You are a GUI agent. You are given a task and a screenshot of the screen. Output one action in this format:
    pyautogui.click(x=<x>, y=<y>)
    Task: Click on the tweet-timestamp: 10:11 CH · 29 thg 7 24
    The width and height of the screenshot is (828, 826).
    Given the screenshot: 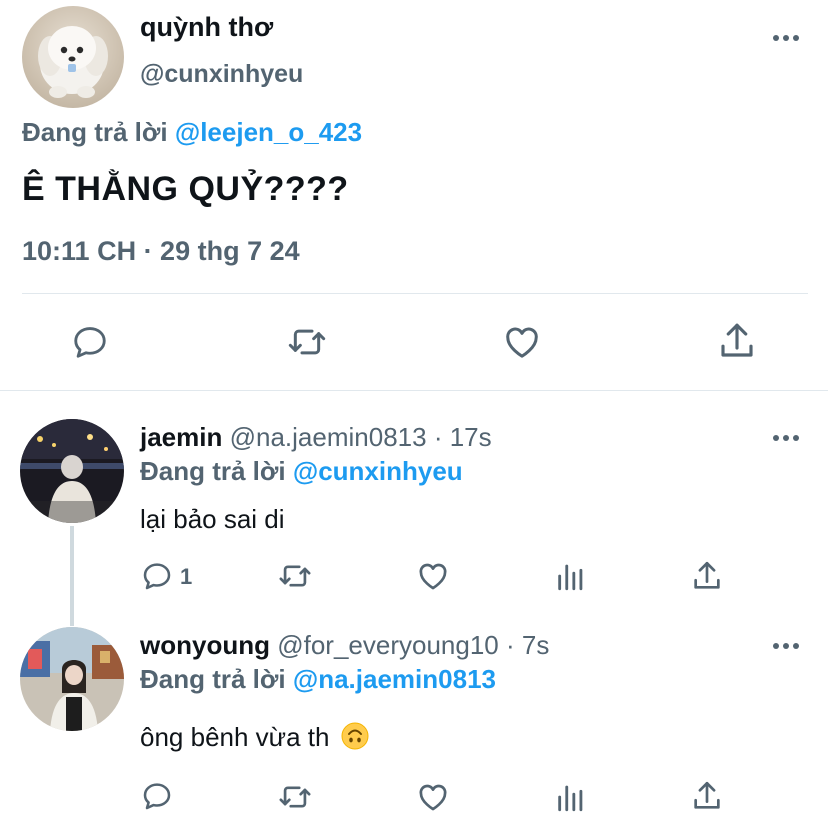 What is the action you would take?
    pyautogui.click(x=161, y=251)
    